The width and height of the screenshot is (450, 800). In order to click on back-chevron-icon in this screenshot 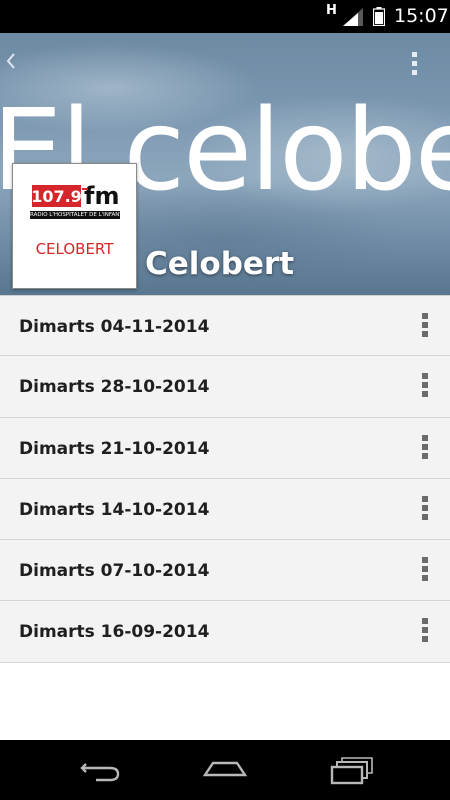, I will do `click(11, 61)`.